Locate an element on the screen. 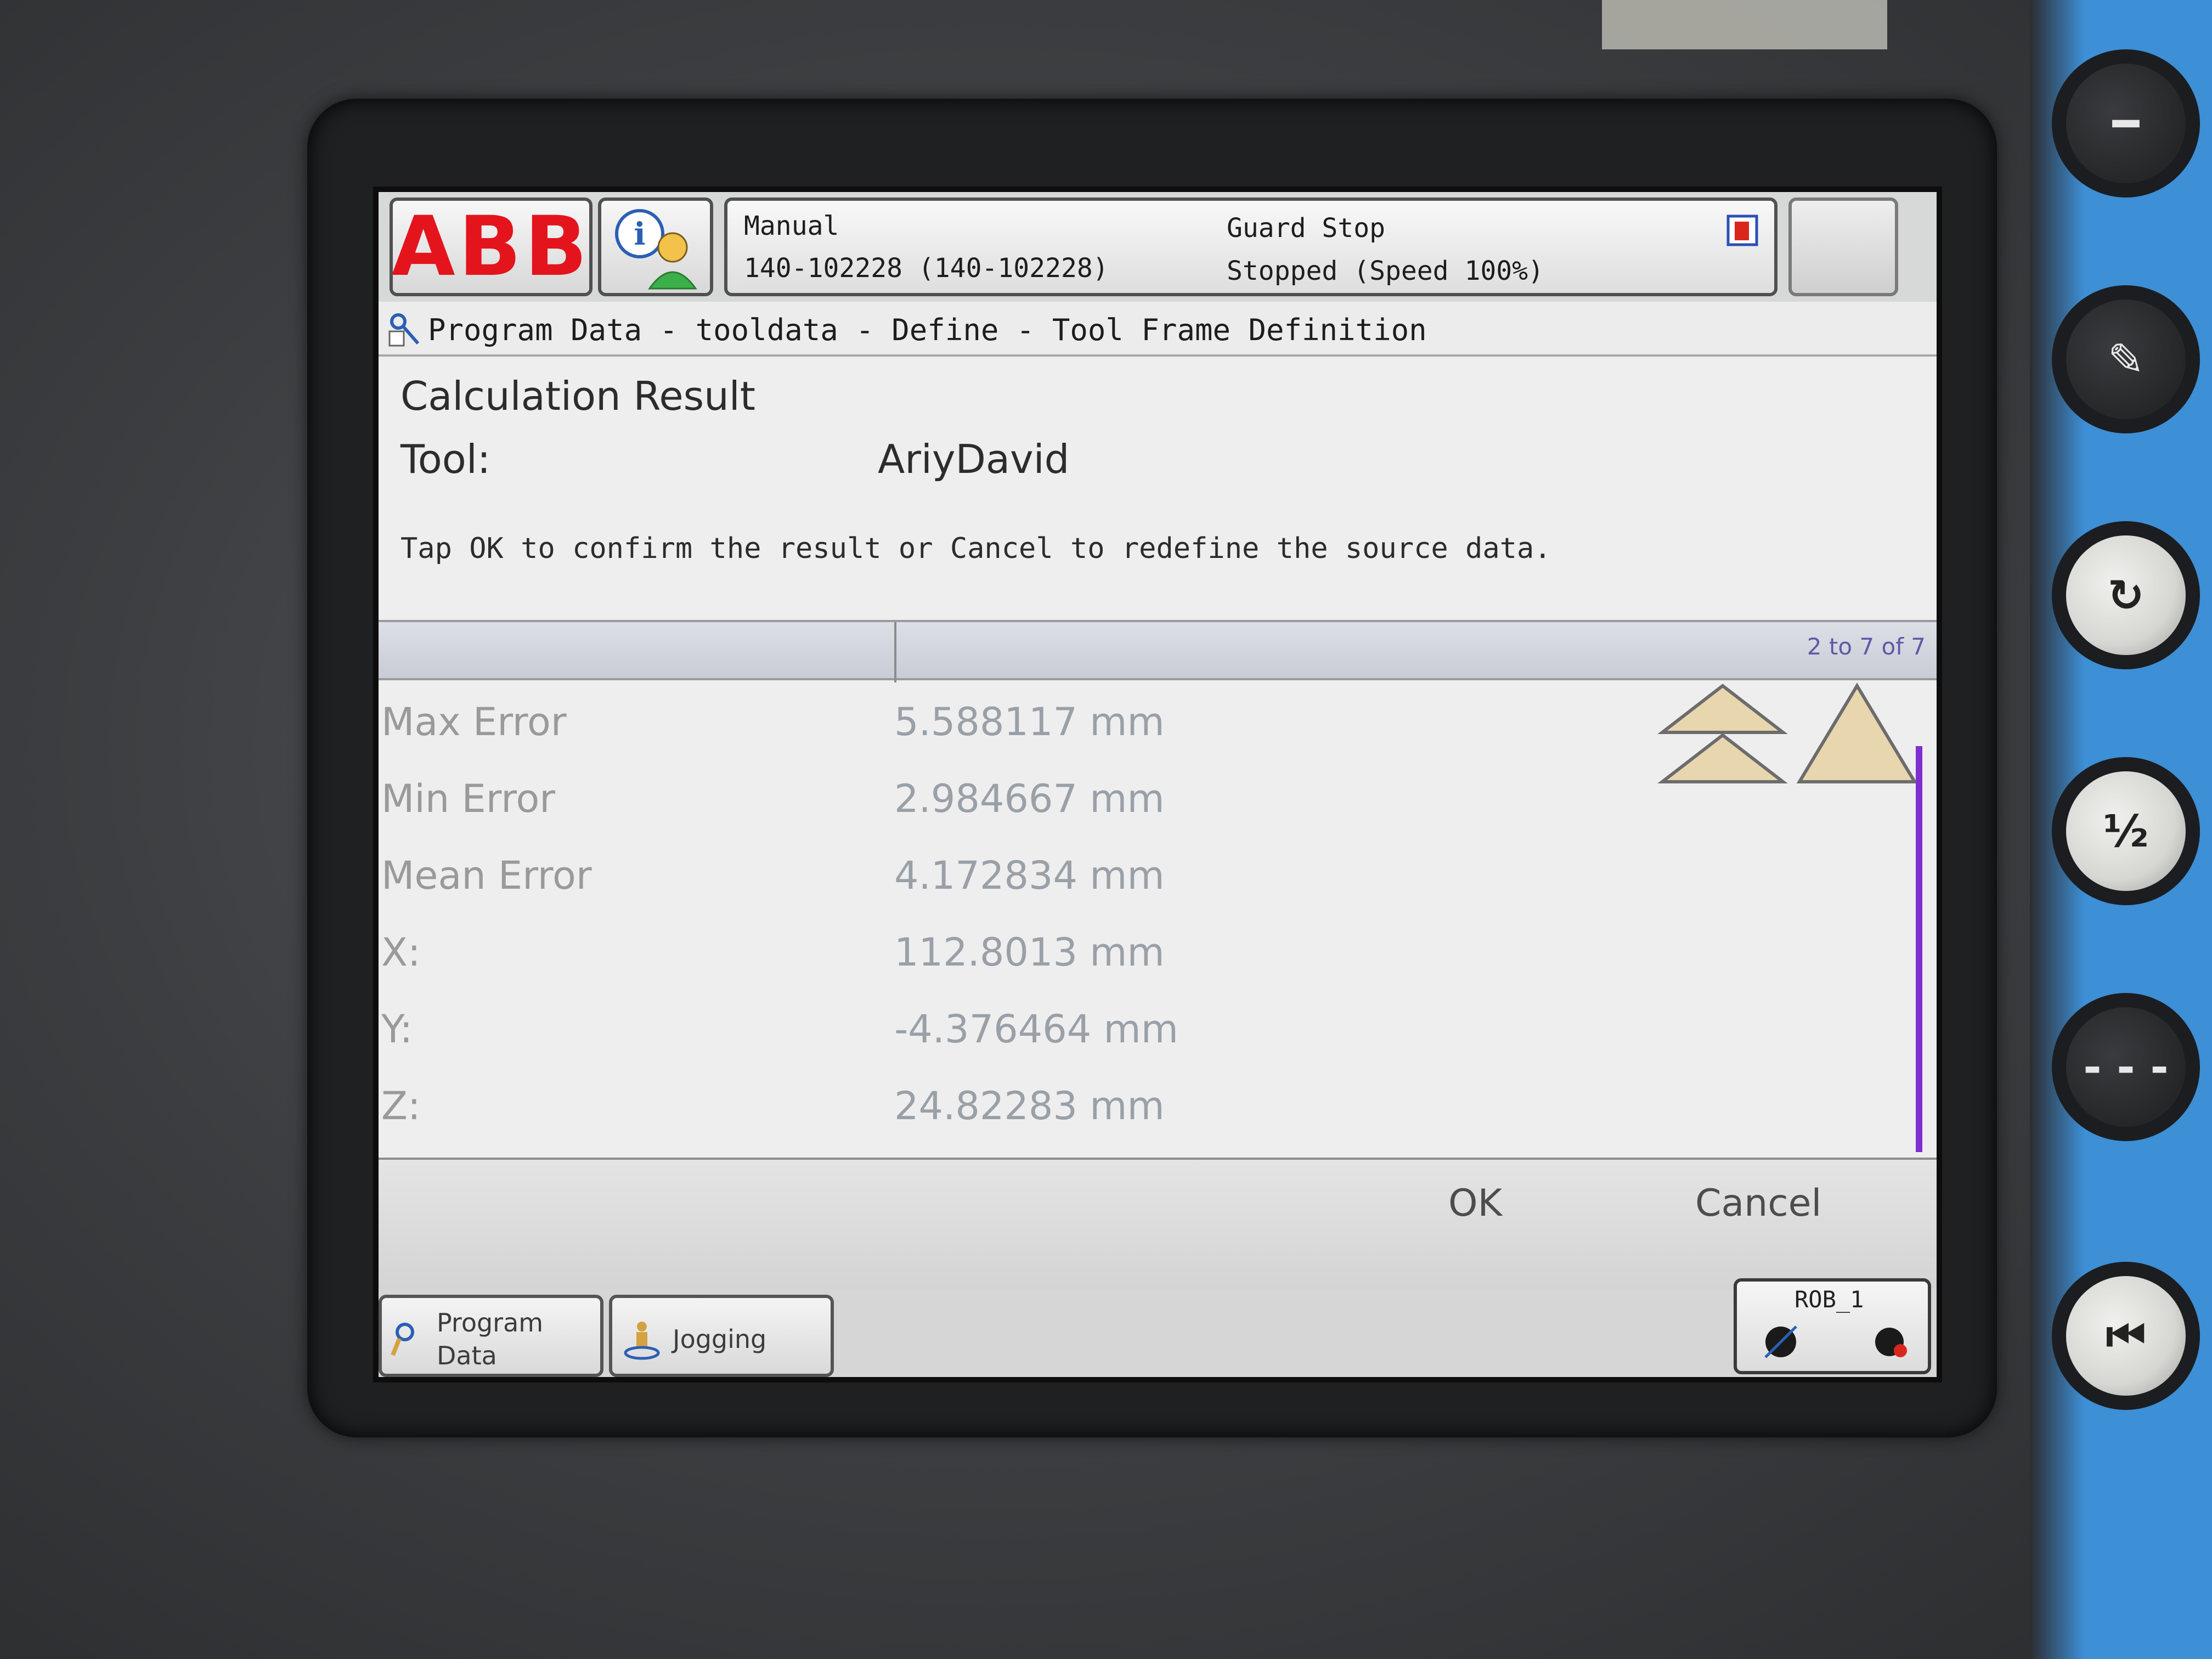 Image resolution: width=2212 pixels, height=1659 pixels. taskbar-jogging: Jogging is located at coordinates (721, 1336).